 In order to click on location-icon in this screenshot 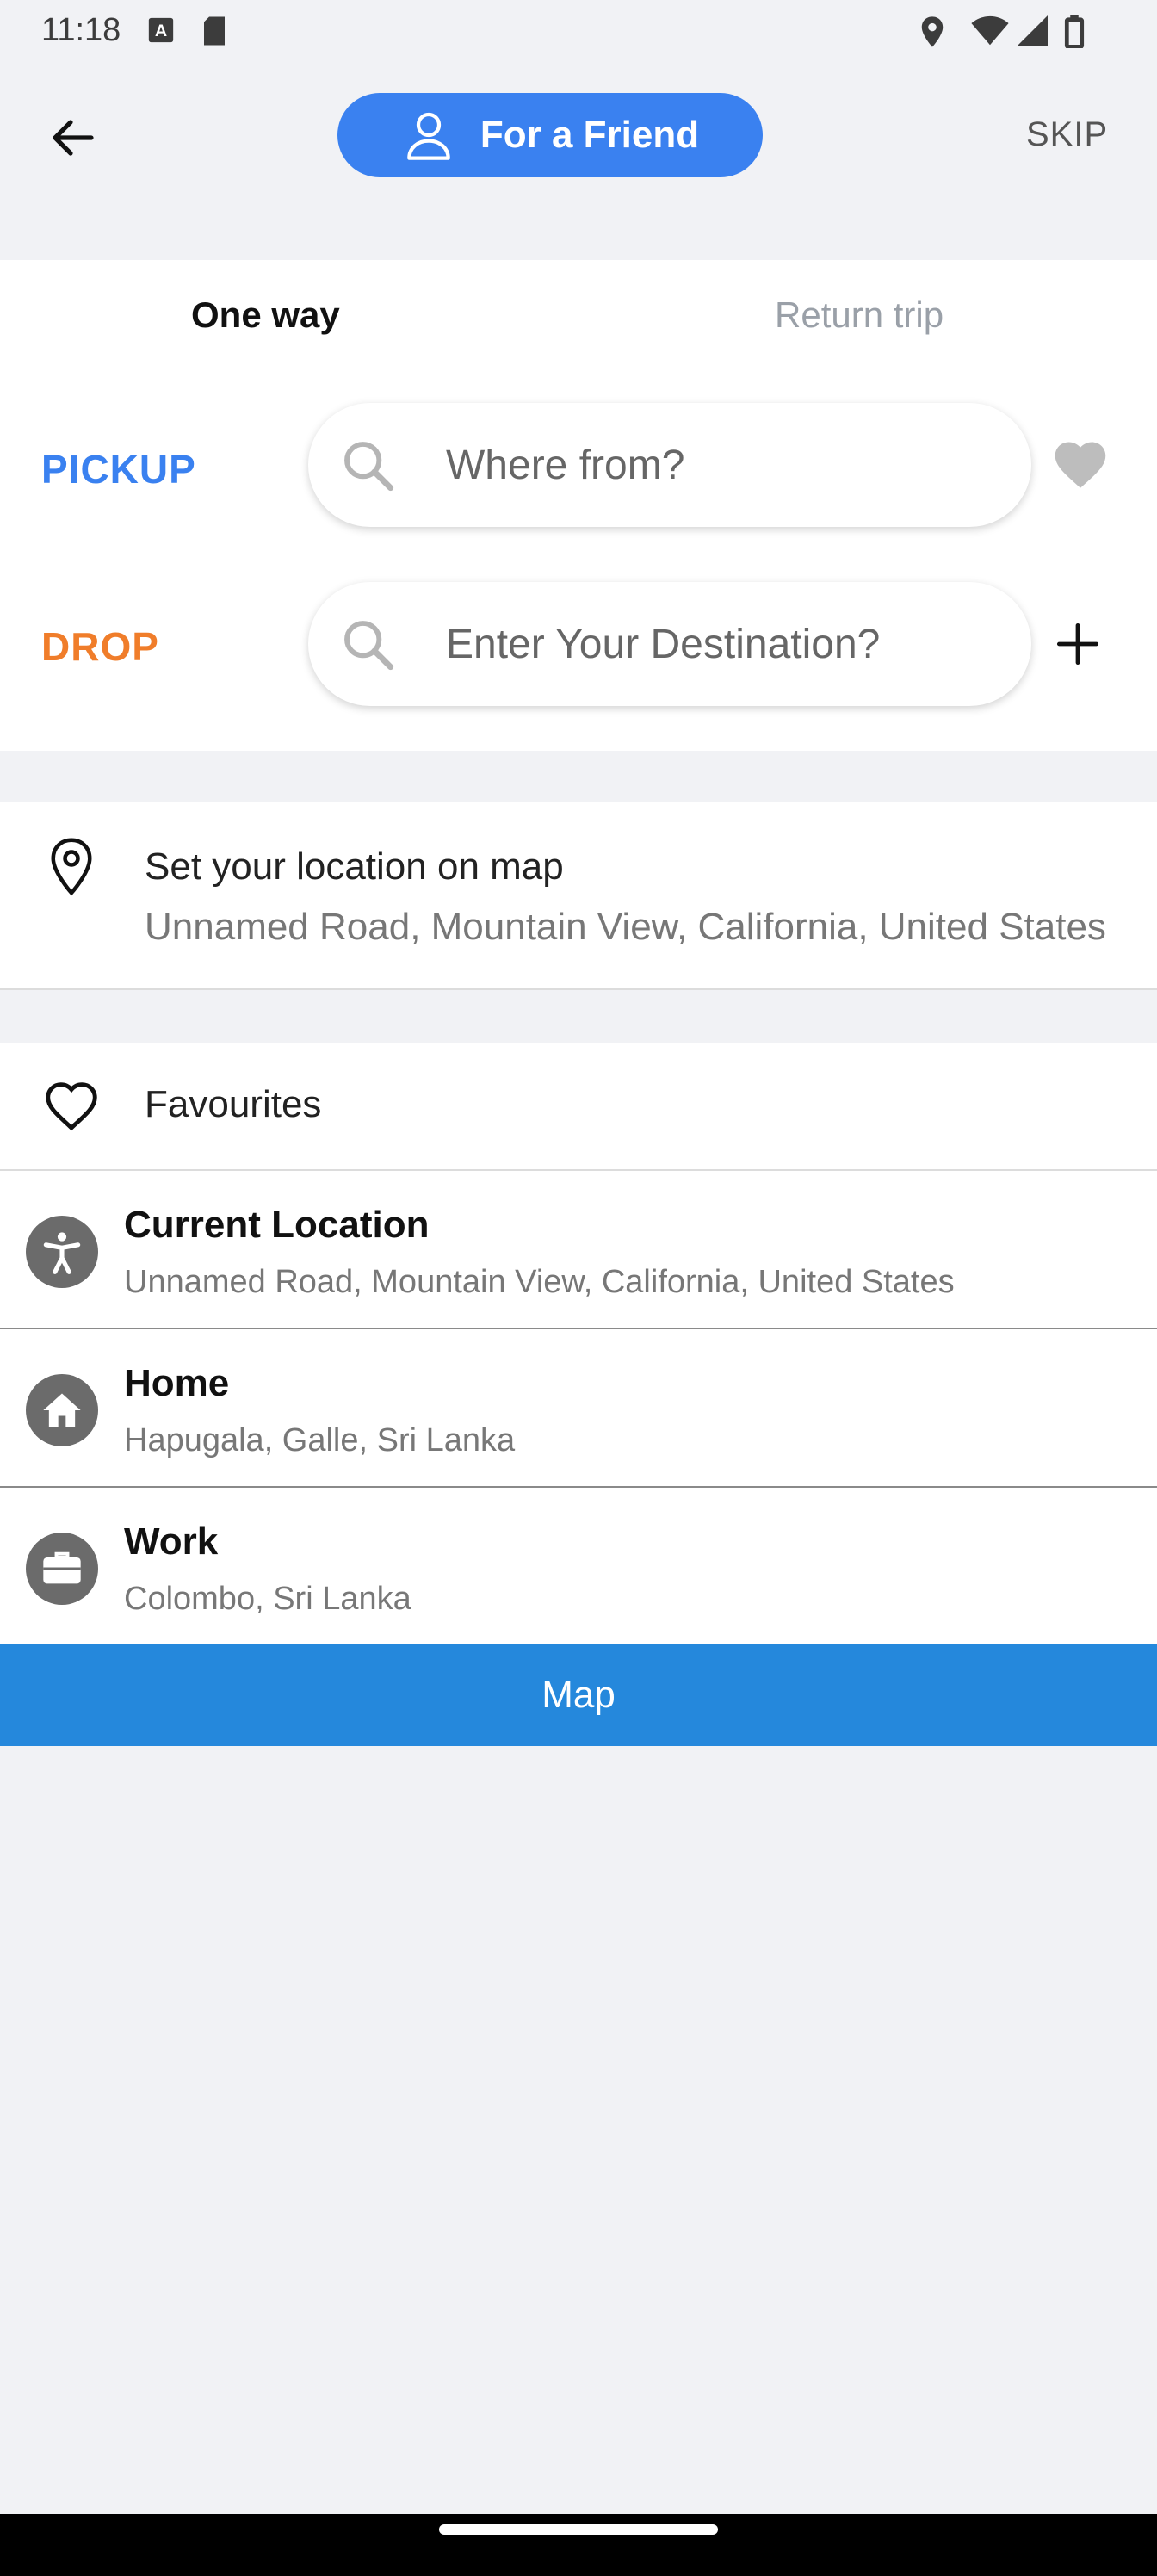, I will do `click(933, 32)`.